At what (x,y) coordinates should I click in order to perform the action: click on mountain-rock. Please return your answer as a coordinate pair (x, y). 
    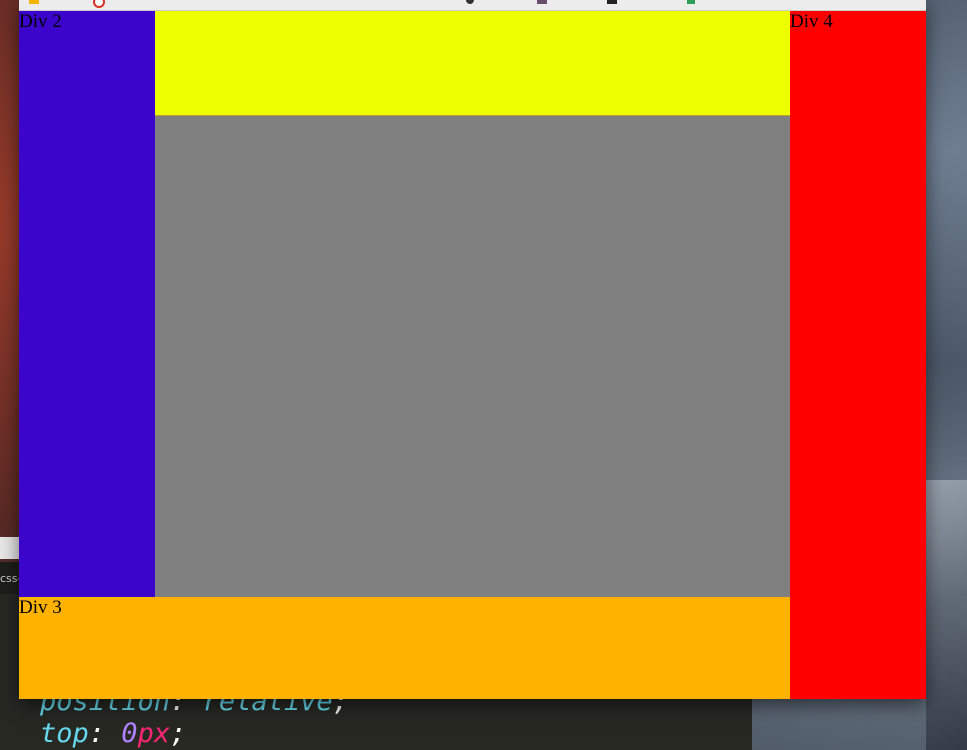
    Looking at the image, I should click on (946, 615).